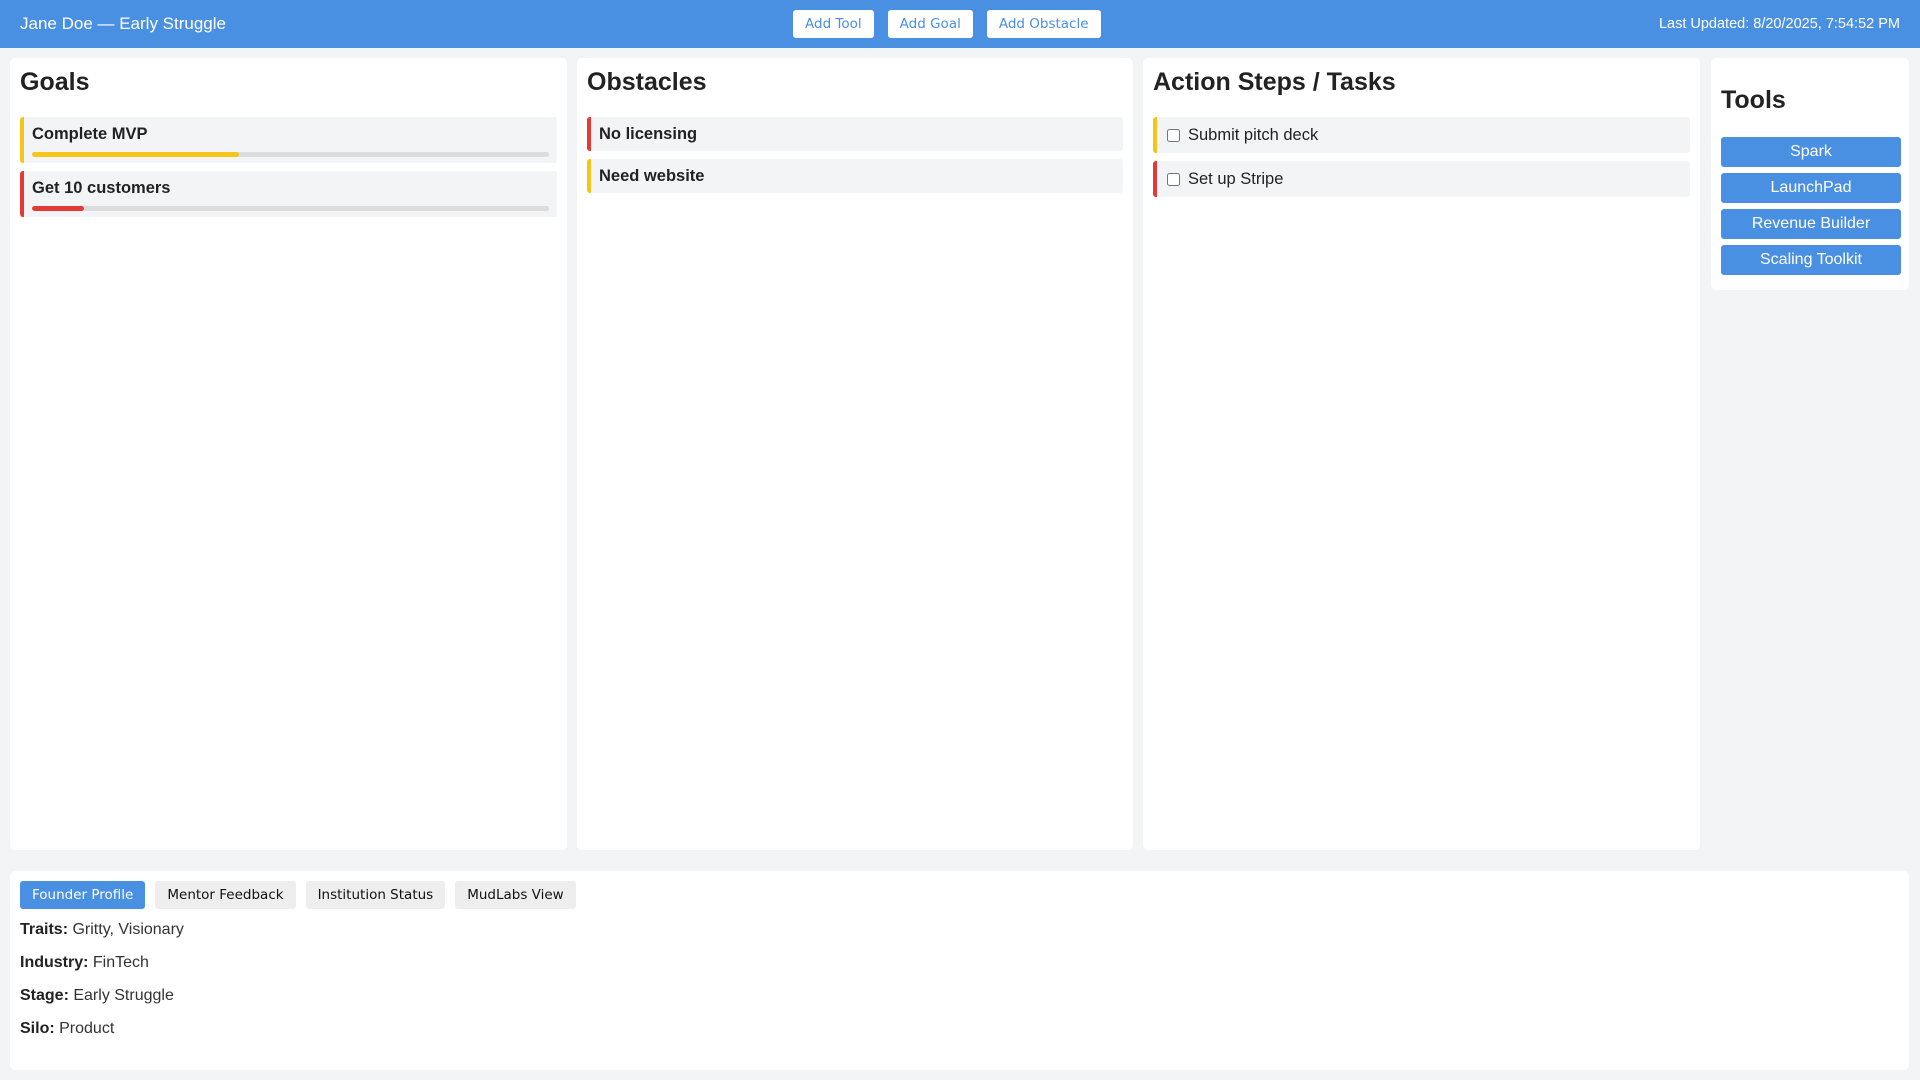 Image resolution: width=1920 pixels, height=1080 pixels. I want to click on tab-mudlabs-view: MudLabs View, so click(515, 895).